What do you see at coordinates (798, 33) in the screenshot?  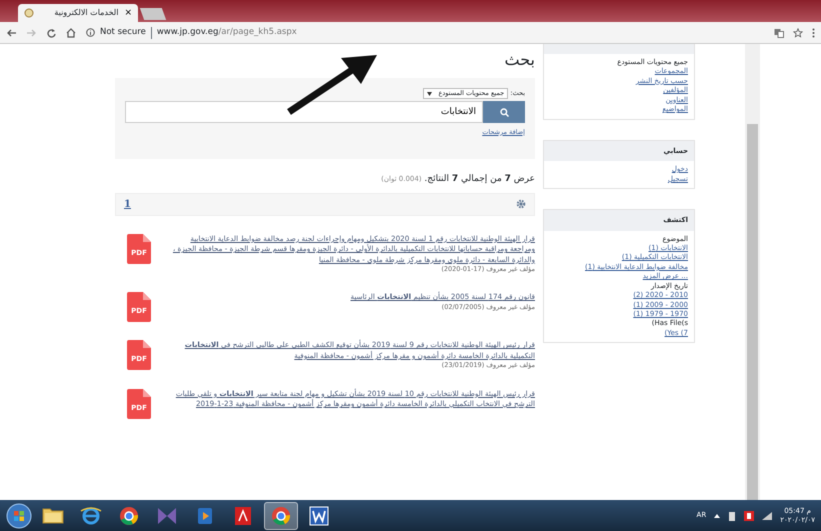 I see `star-icon` at bounding box center [798, 33].